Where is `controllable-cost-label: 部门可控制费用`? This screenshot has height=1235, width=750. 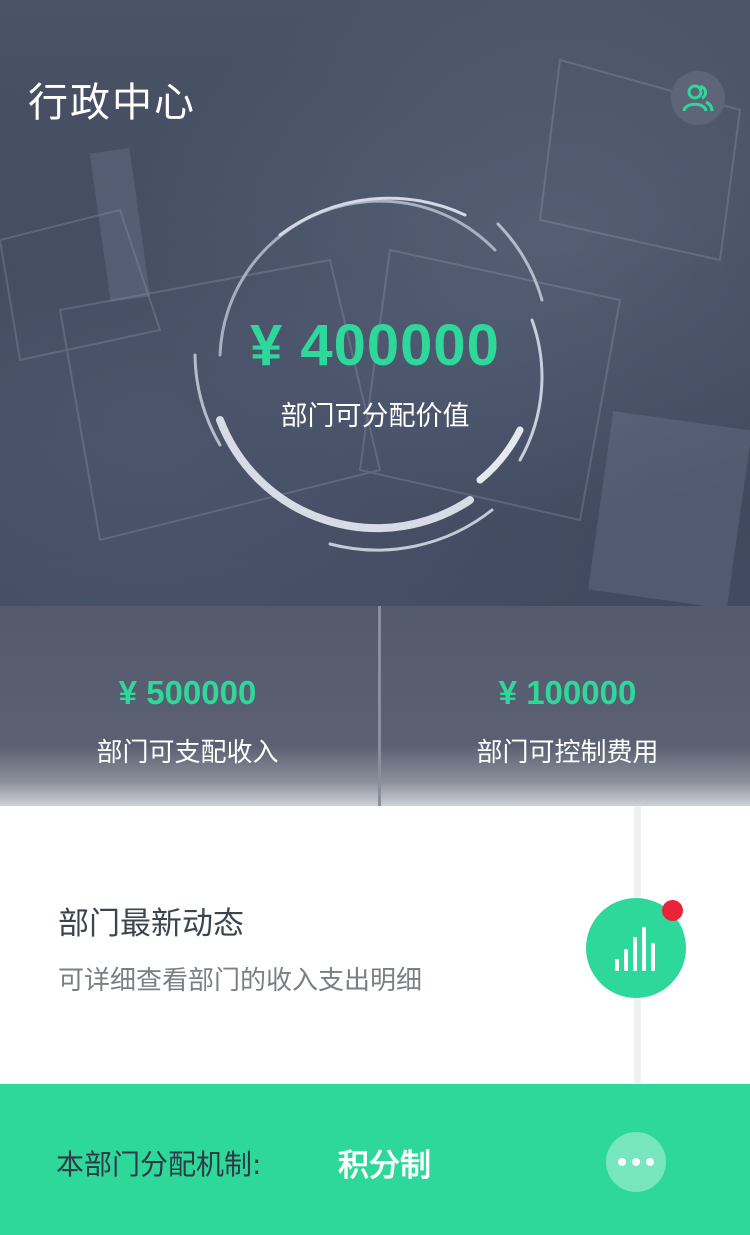
controllable-cost-label: 部门可控制费用 is located at coordinates (567, 753).